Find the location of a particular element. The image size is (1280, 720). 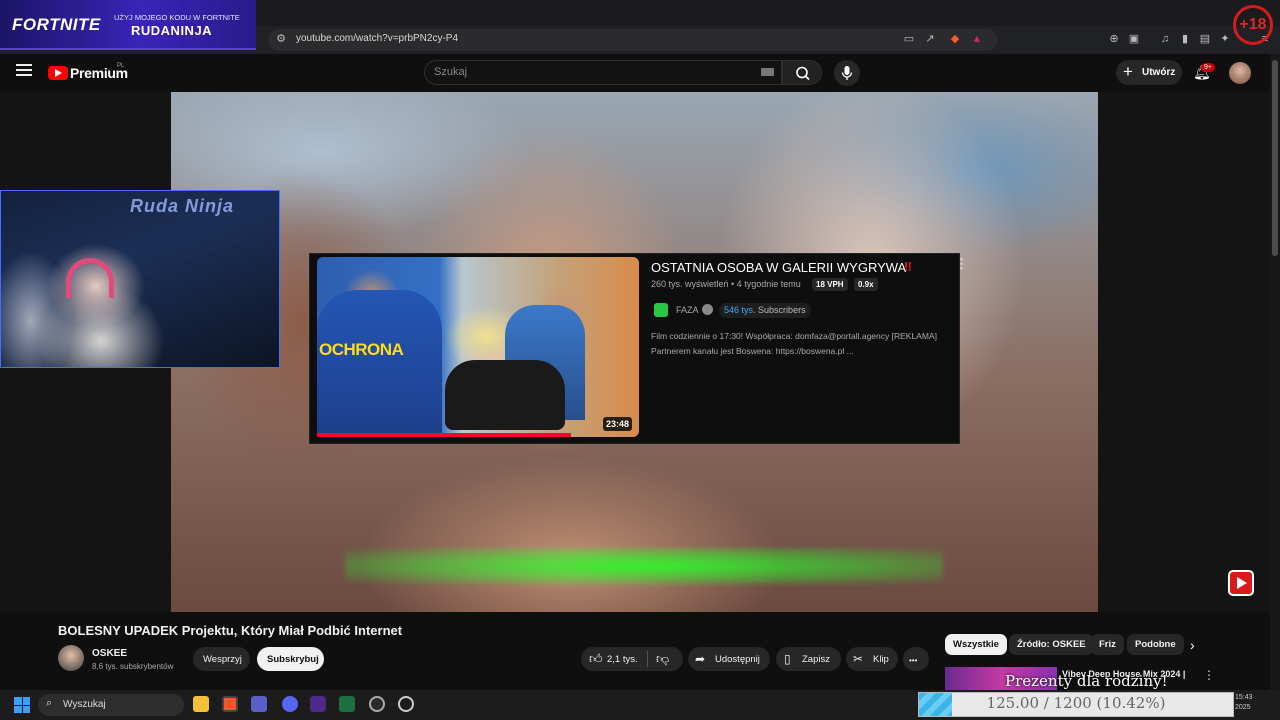

join-label: Wesprzyj is located at coordinates (222, 659).